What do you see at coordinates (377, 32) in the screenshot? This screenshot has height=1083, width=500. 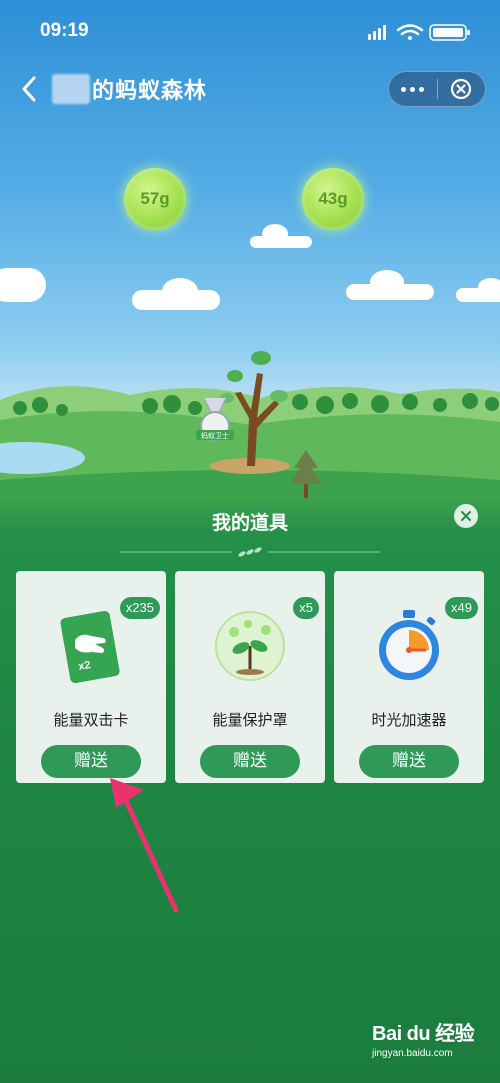 I see `signal-icon` at bounding box center [377, 32].